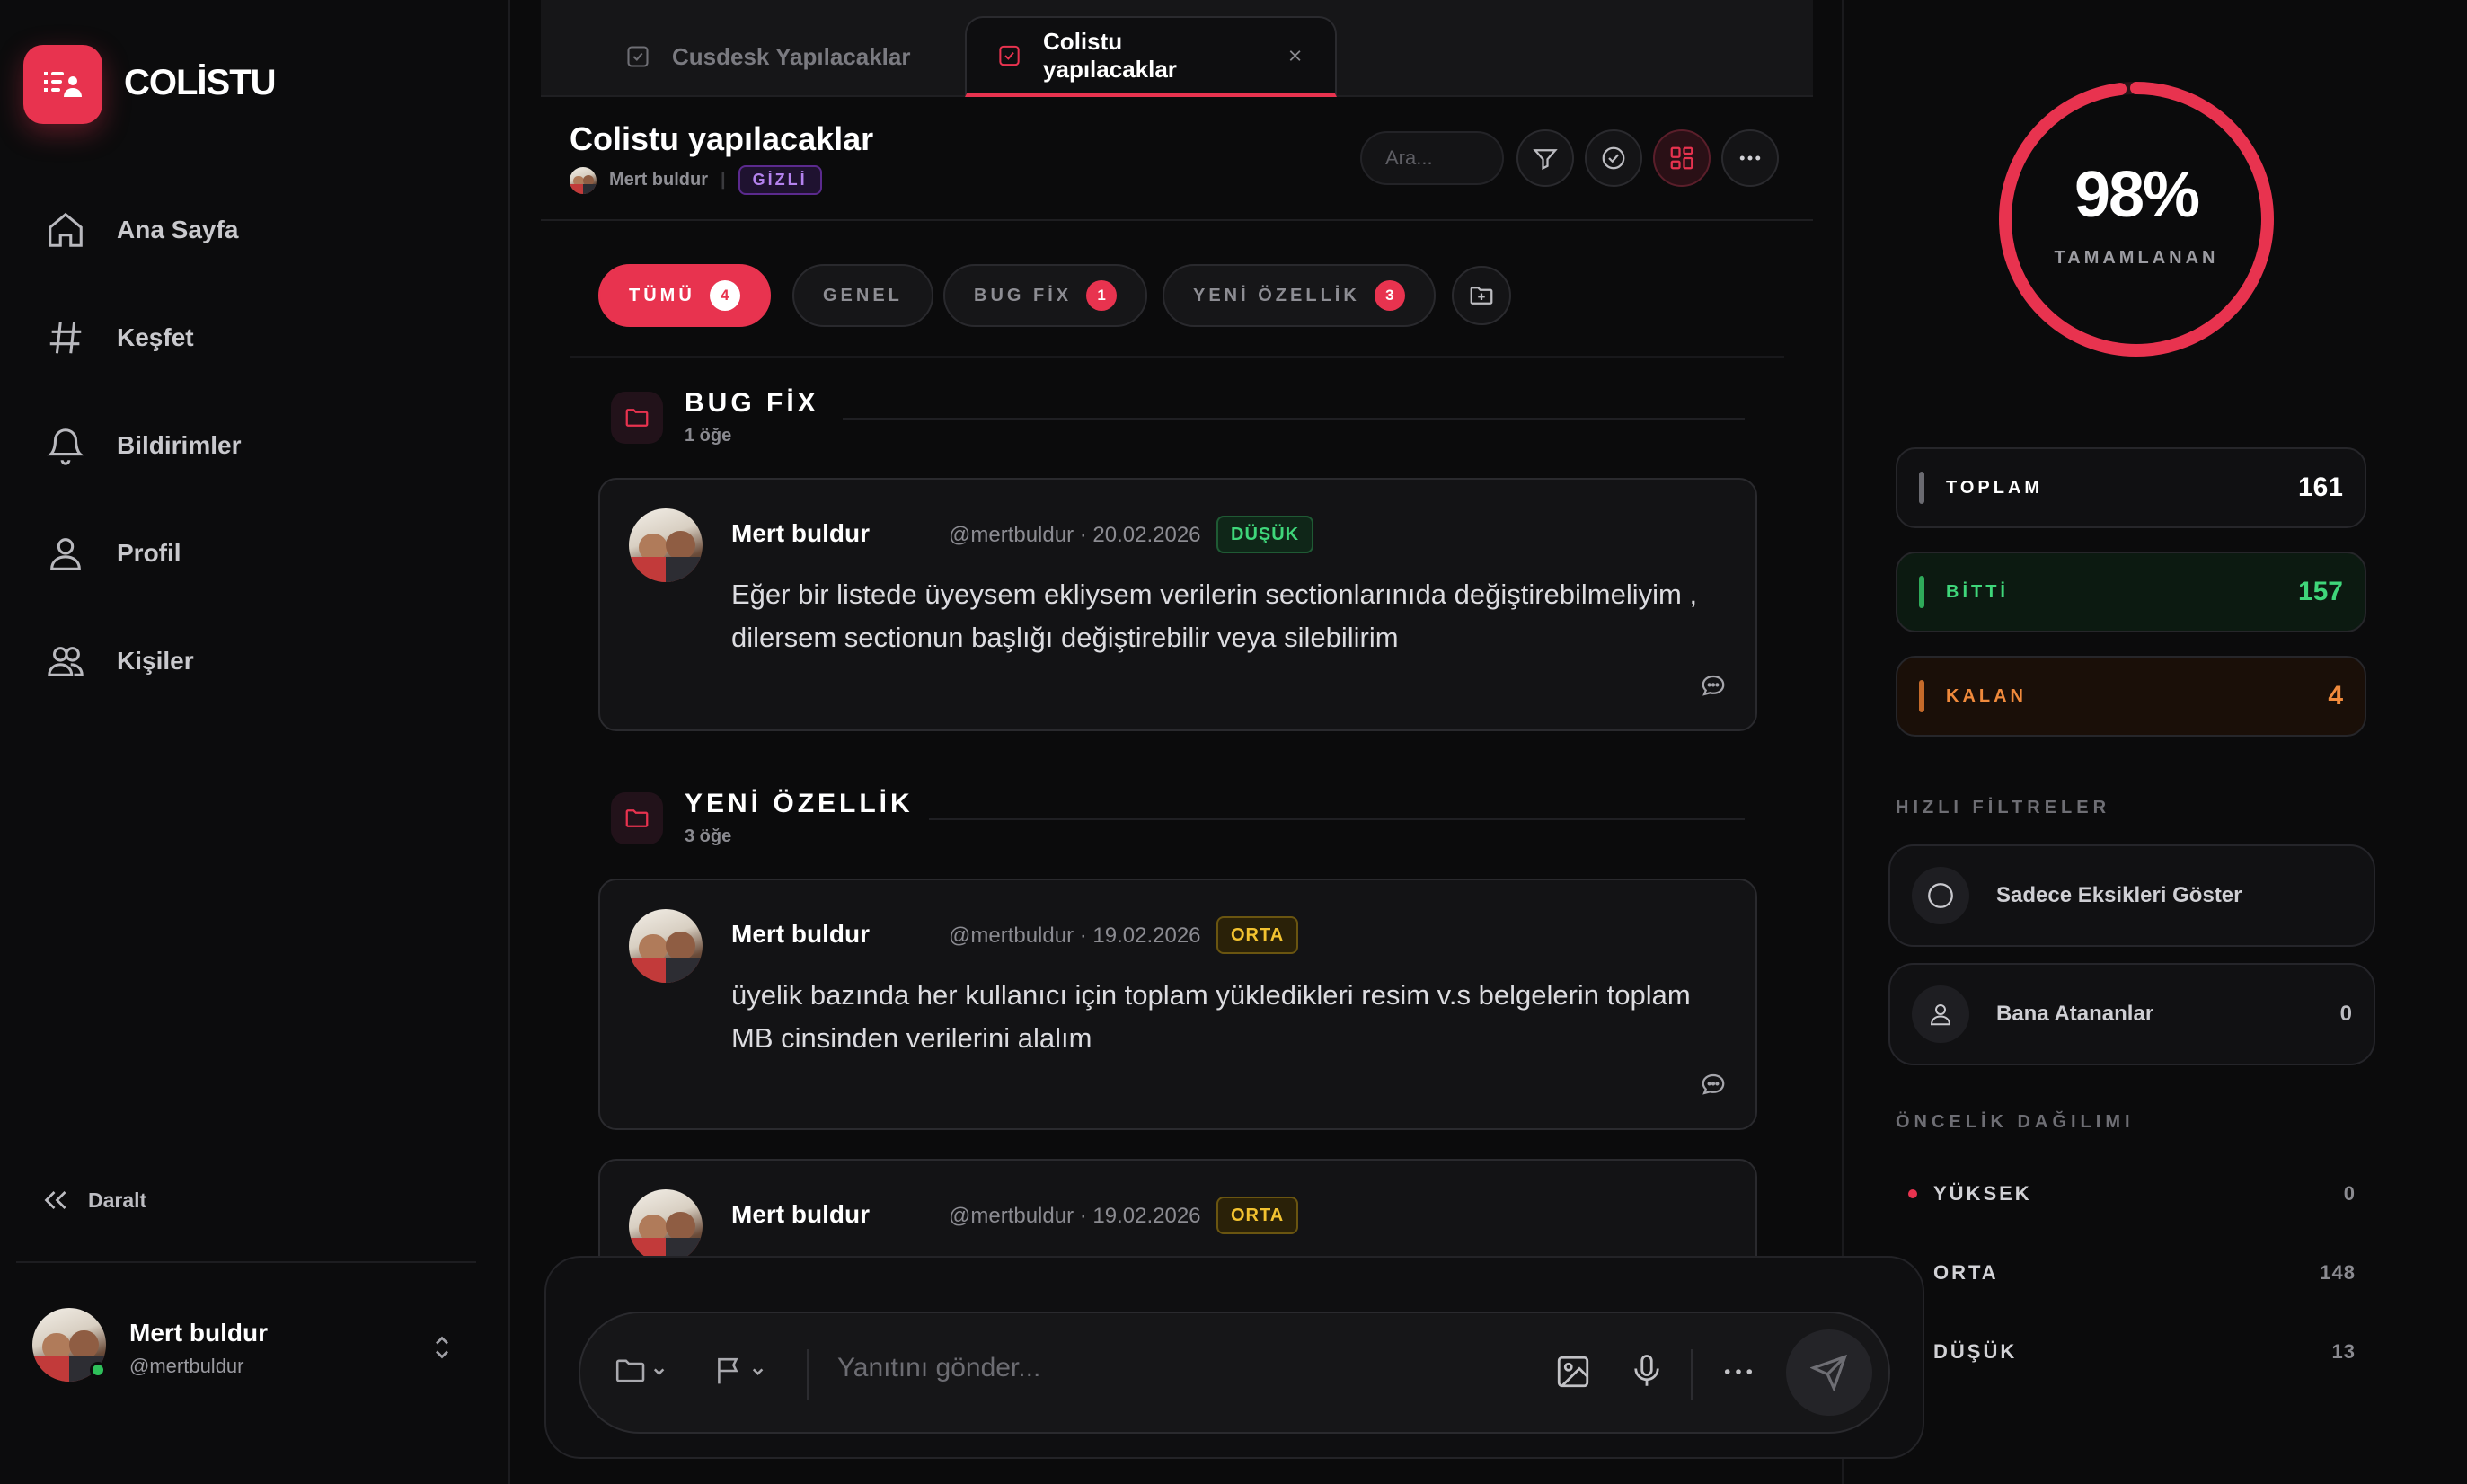 This screenshot has height=1484, width=2467. What do you see at coordinates (862, 295) in the screenshot?
I see `filter-chip-general: GENEL` at bounding box center [862, 295].